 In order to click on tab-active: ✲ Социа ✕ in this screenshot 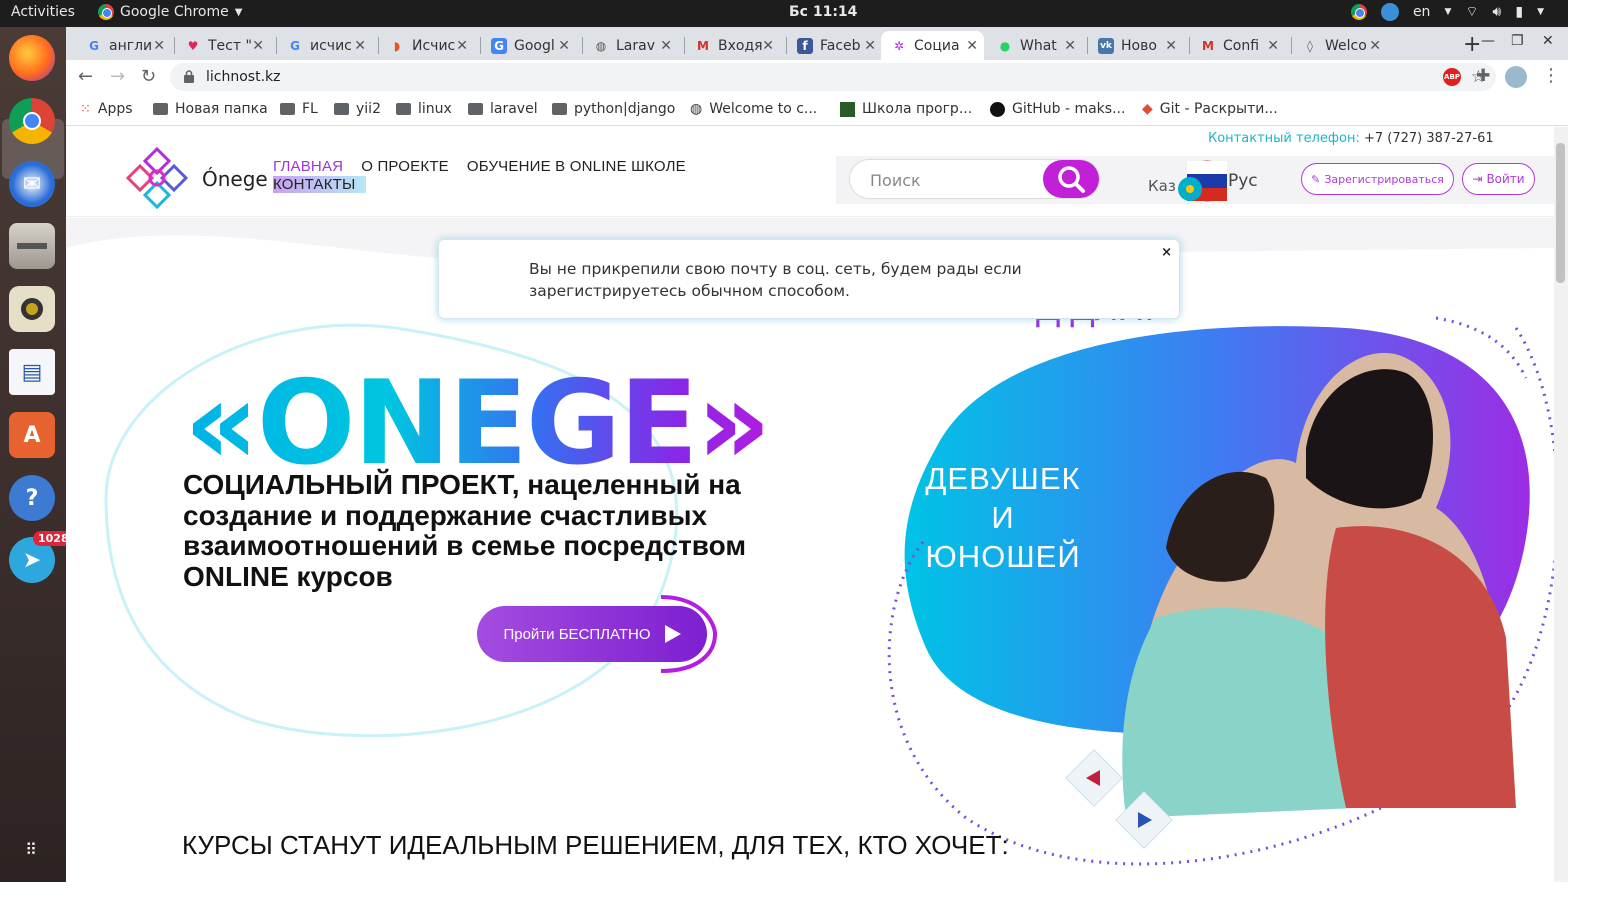, I will do `click(932, 45)`.